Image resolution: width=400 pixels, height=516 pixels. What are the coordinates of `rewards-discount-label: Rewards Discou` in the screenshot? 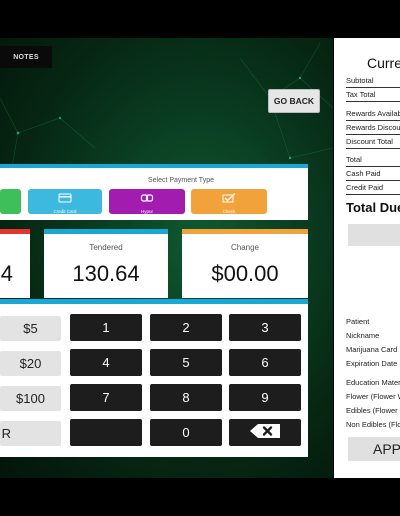 It's located at (373, 127).